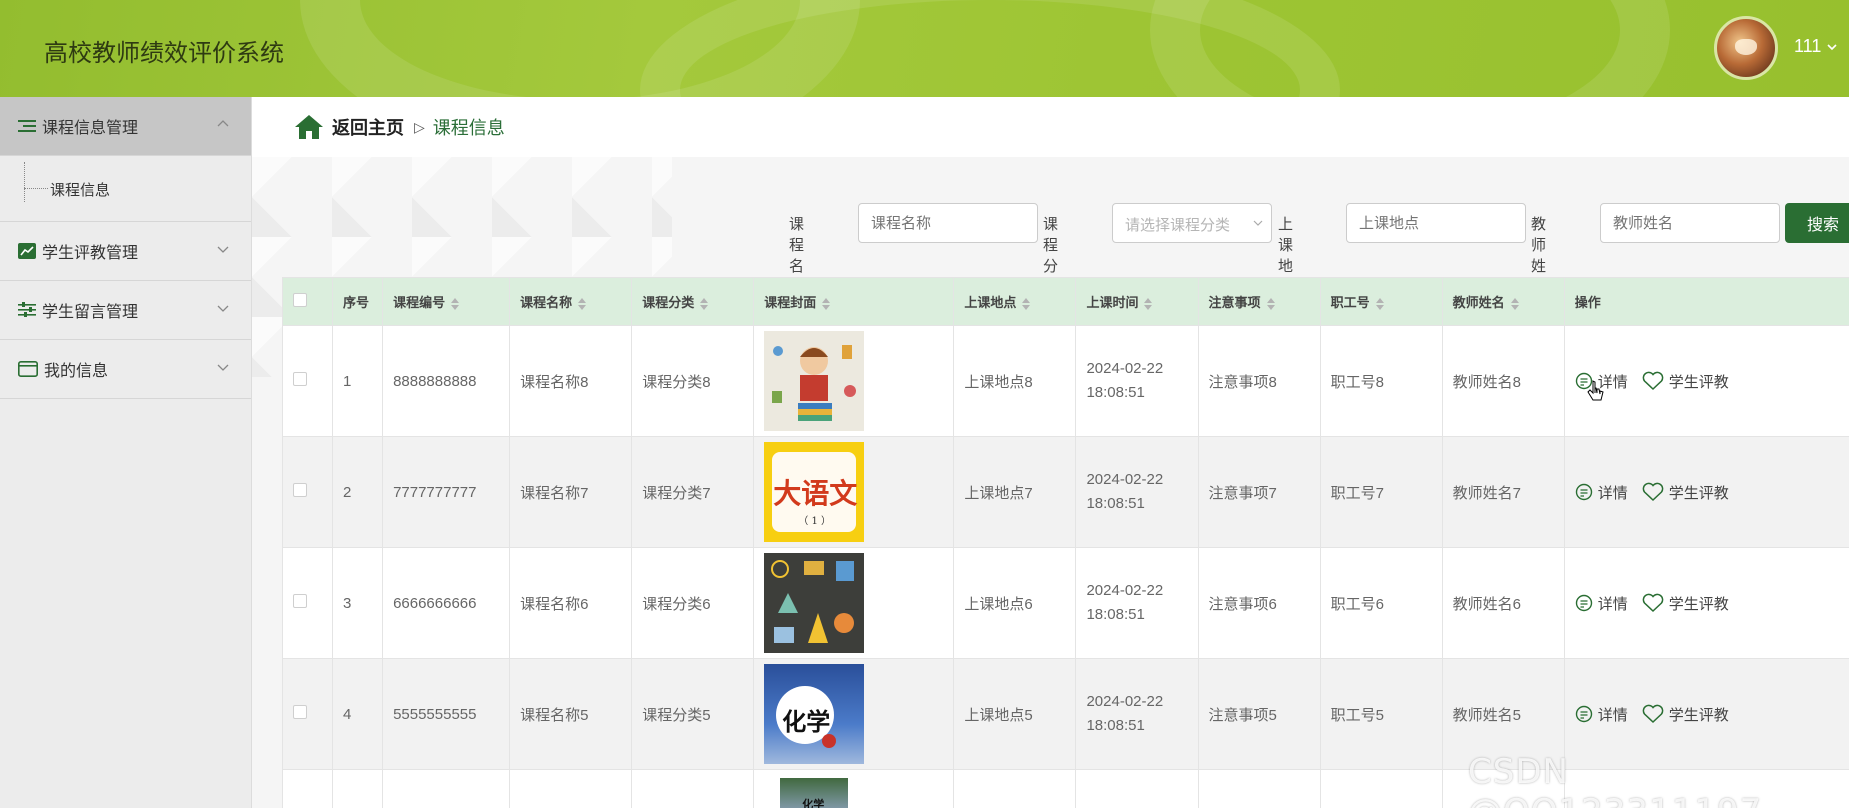  I want to click on sidebar-item-label: 我的信息, so click(76, 371).